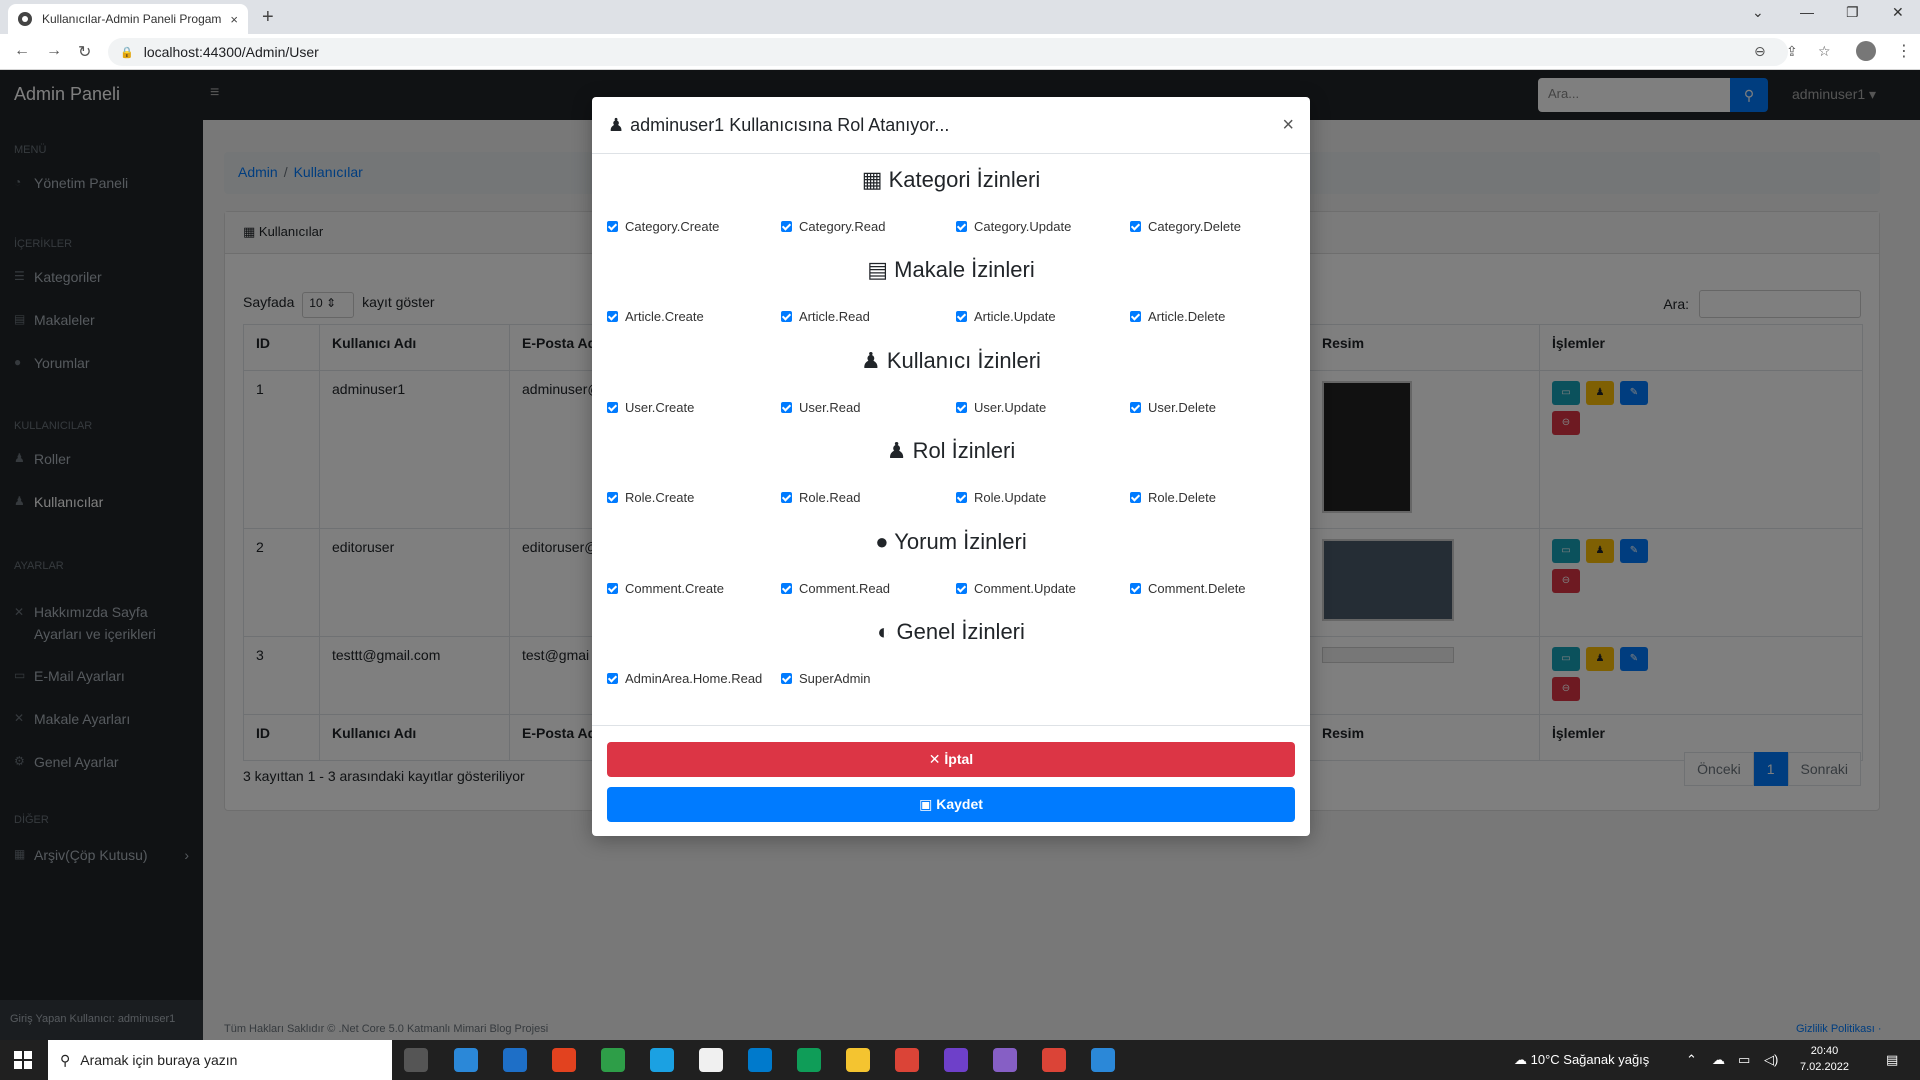  I want to click on perm-checkbox: Role.Read, so click(820, 497).